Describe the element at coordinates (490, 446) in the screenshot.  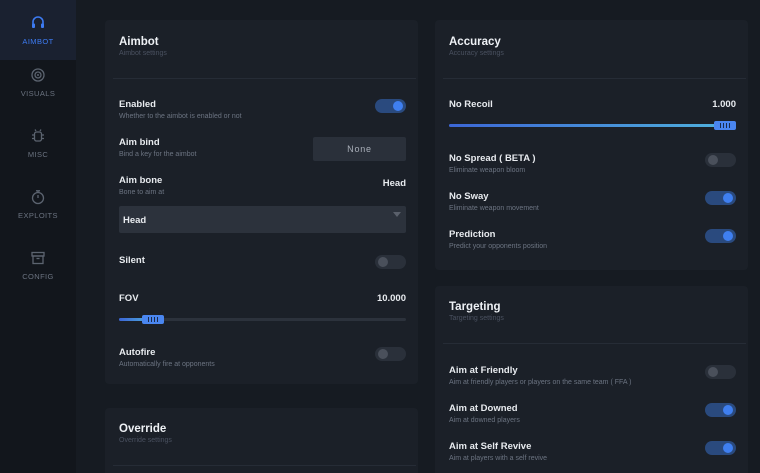
I see `aim-self-revive-label: Aim at Self Revive` at that location.